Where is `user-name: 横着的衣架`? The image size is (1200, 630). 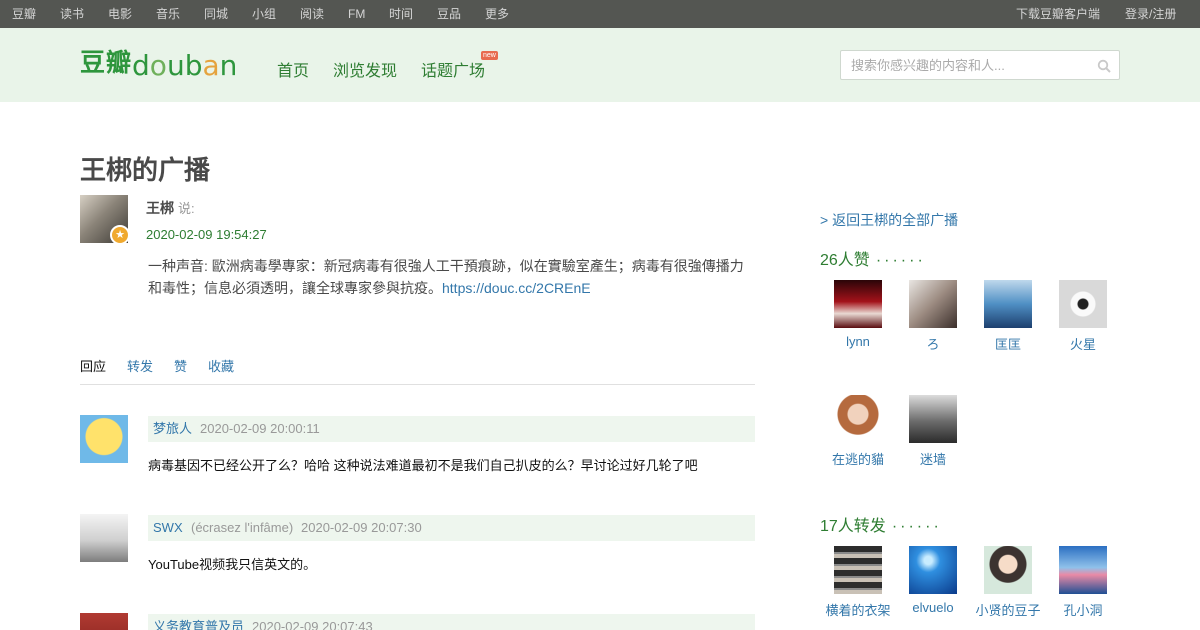 user-name: 横着的衣架 is located at coordinates (858, 609).